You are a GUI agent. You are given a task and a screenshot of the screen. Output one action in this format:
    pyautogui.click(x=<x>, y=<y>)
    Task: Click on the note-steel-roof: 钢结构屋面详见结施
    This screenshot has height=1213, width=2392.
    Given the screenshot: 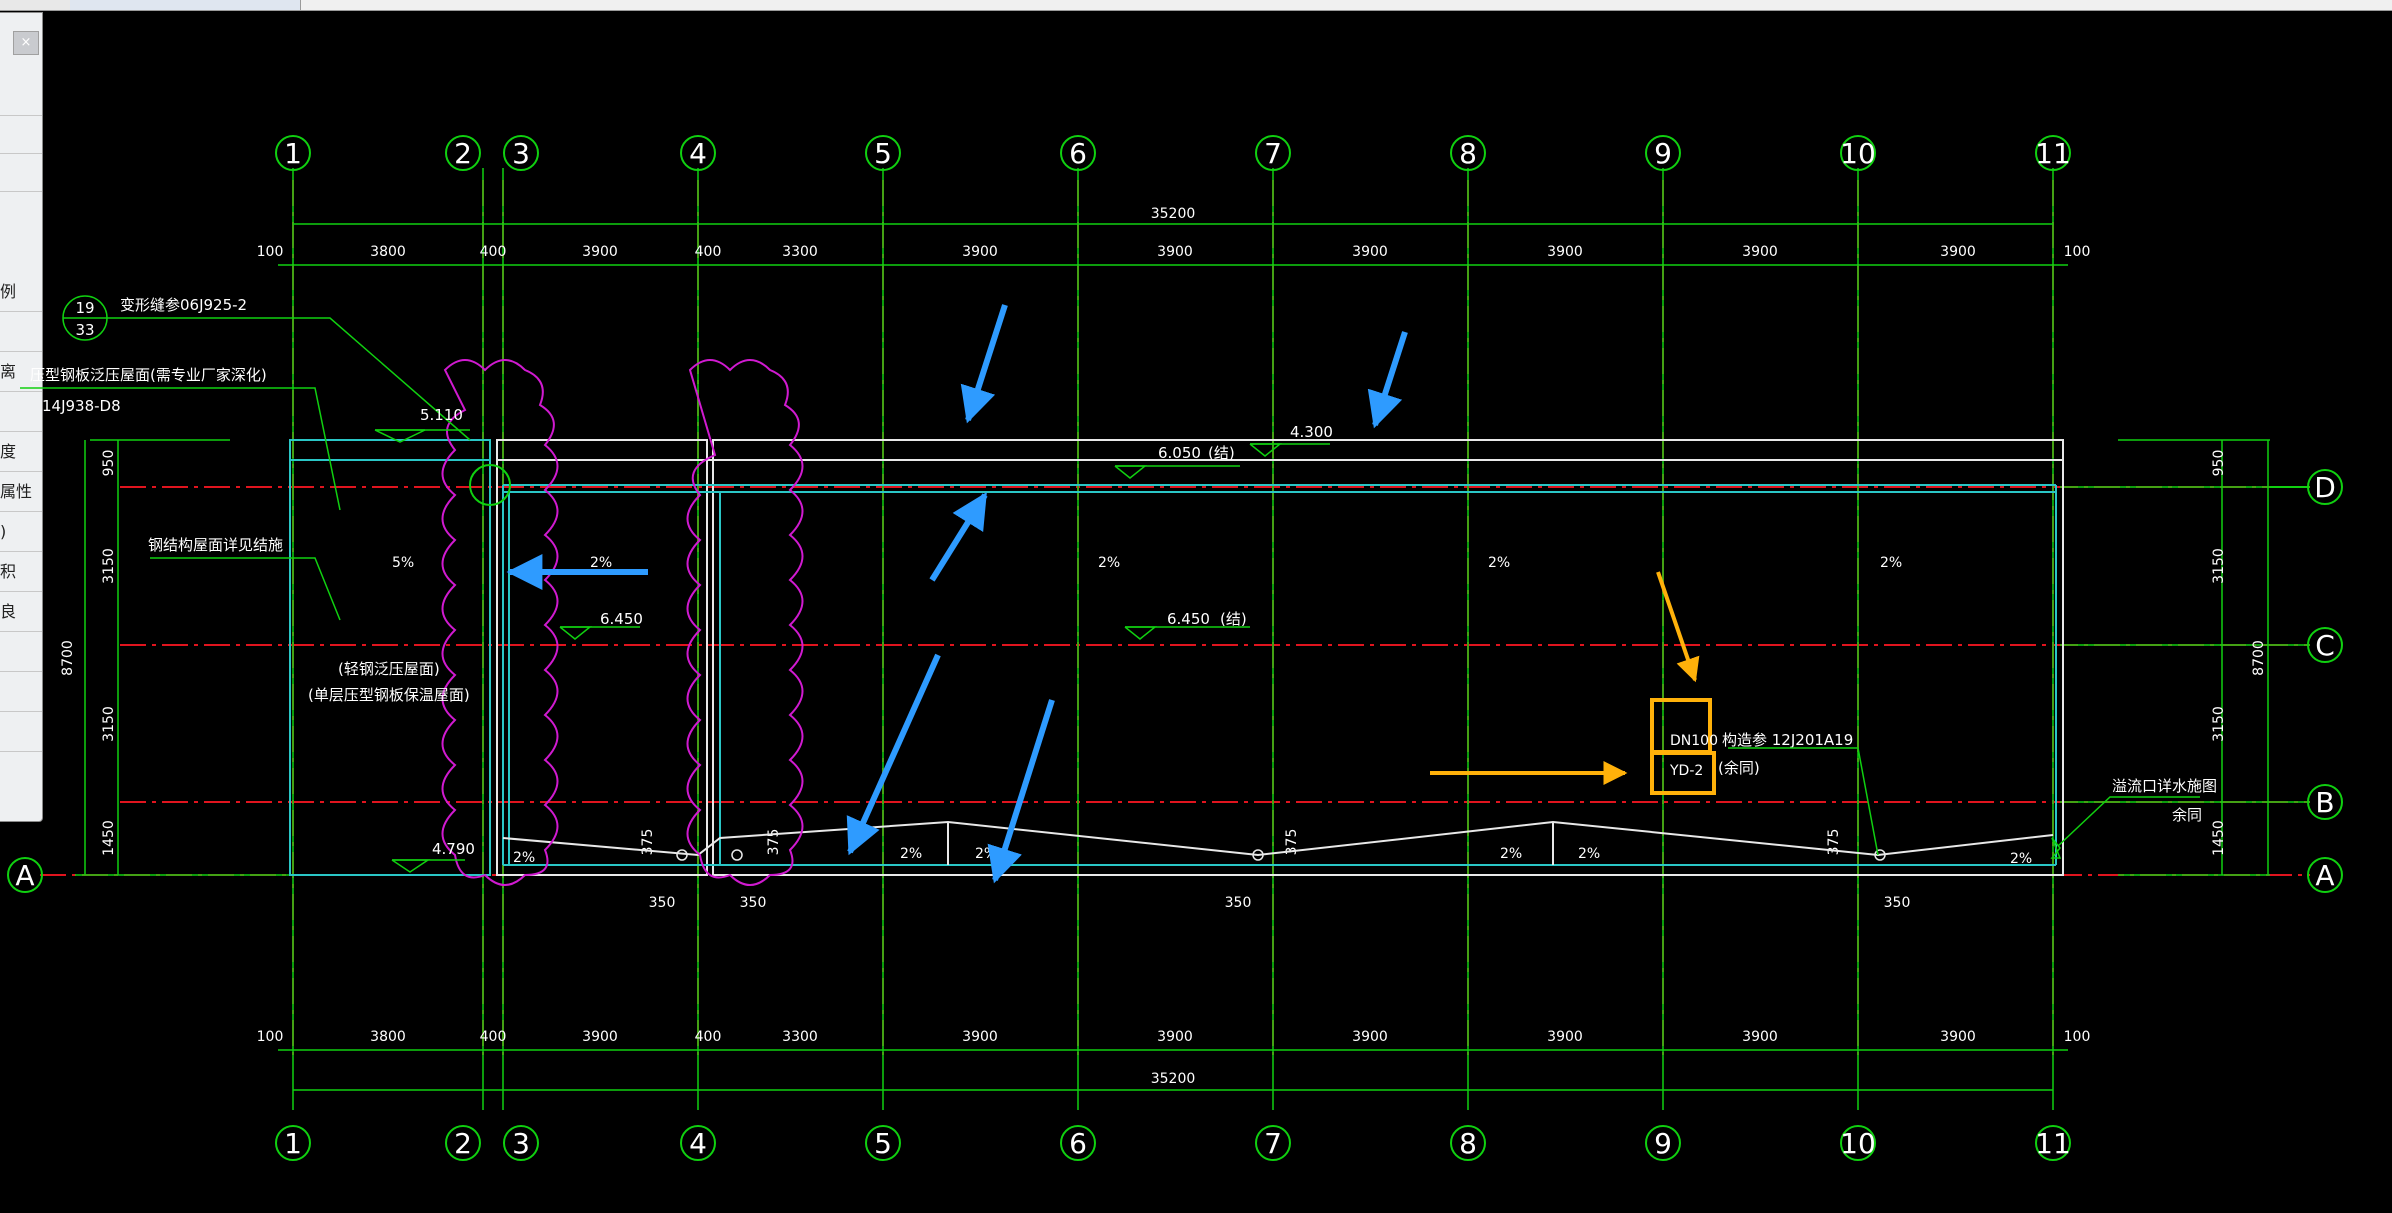 What is the action you would take?
    pyautogui.click(x=215, y=545)
    